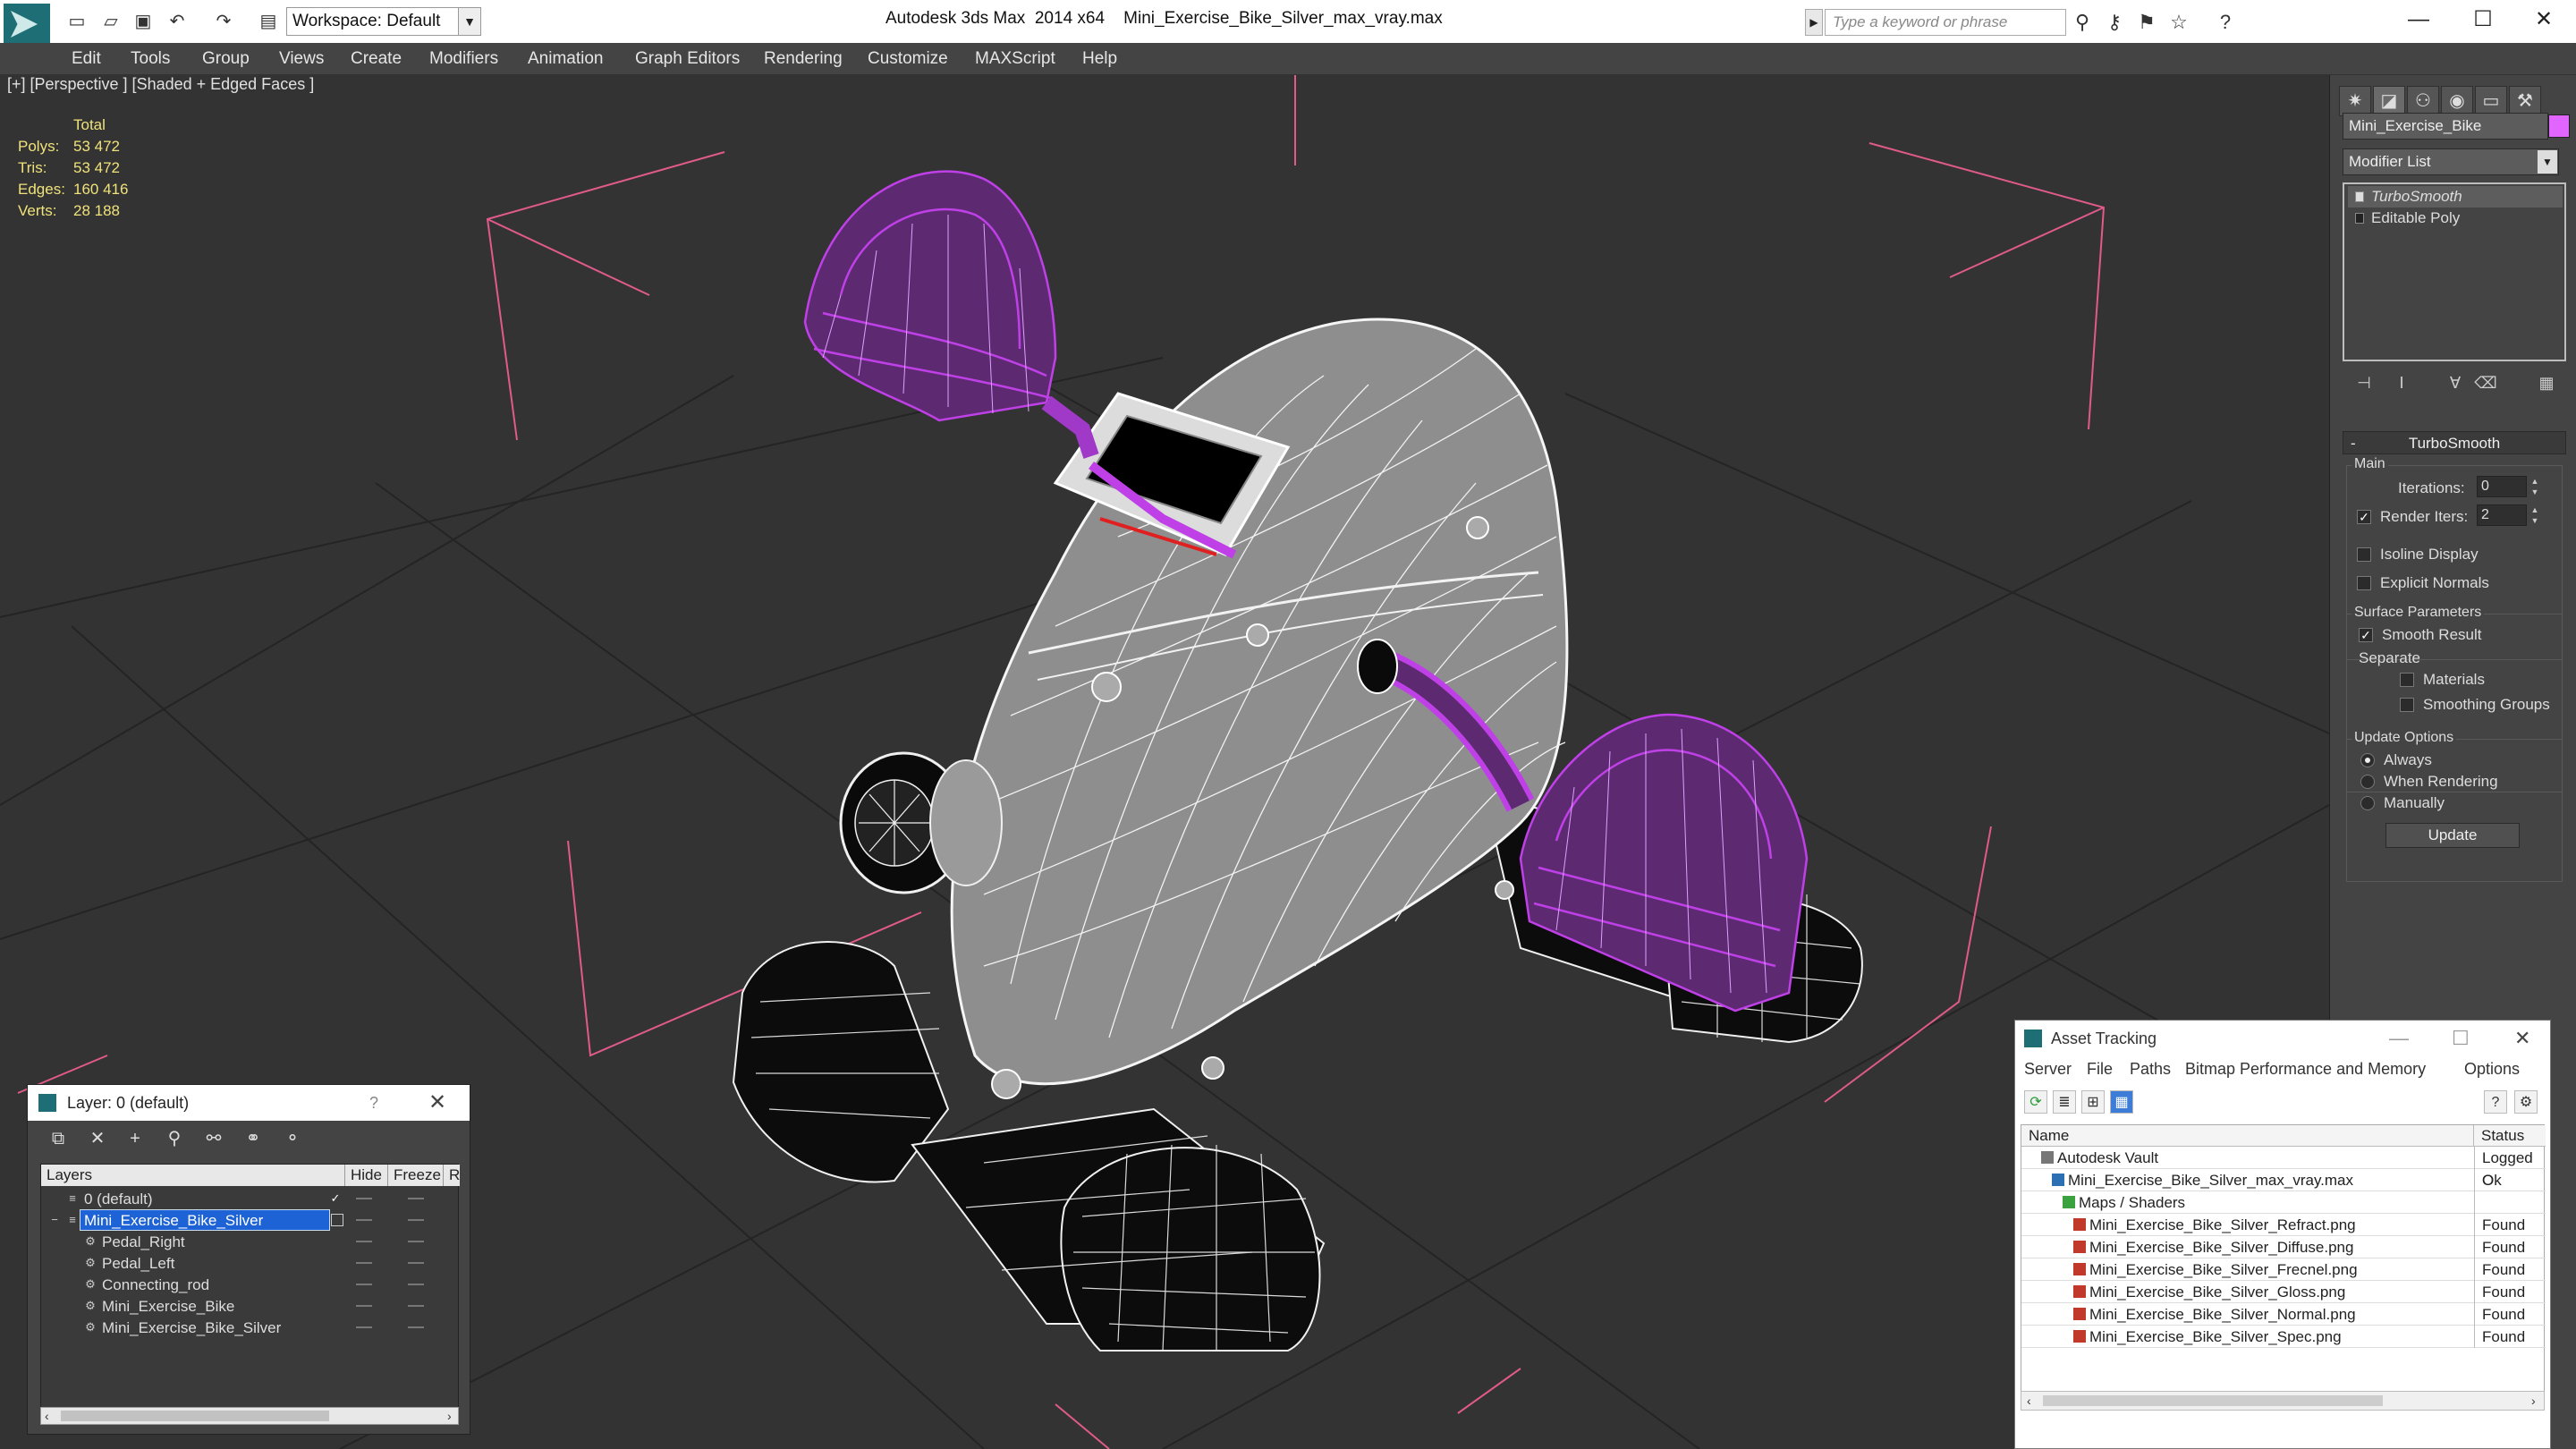 Image resolution: width=2576 pixels, height=1449 pixels. I want to click on layer-row: ⚙ Connecting_rod, so click(268, 1284).